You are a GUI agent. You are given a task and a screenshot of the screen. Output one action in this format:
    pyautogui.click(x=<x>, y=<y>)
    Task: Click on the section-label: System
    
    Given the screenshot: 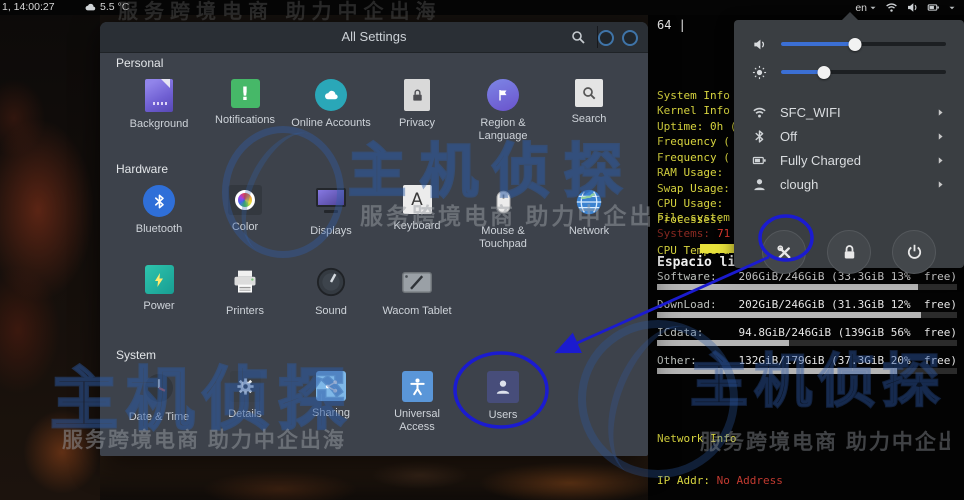 What is the action you would take?
    pyautogui.click(x=136, y=355)
    